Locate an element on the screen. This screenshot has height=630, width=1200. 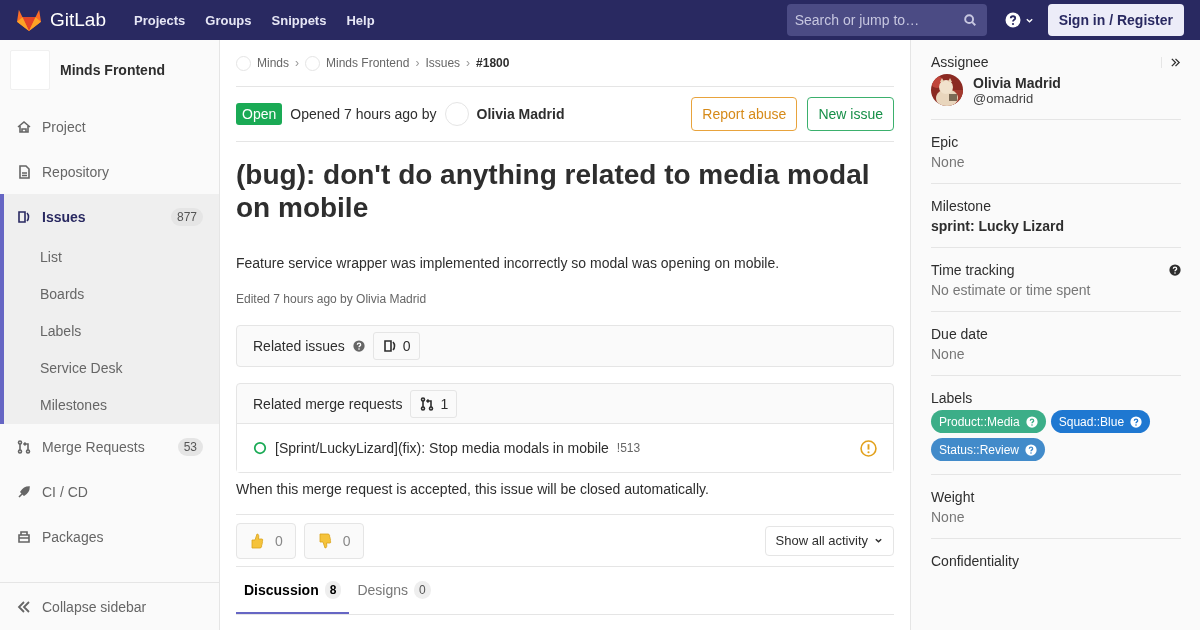
chevron-down-icon is located at coordinates (878, 540).